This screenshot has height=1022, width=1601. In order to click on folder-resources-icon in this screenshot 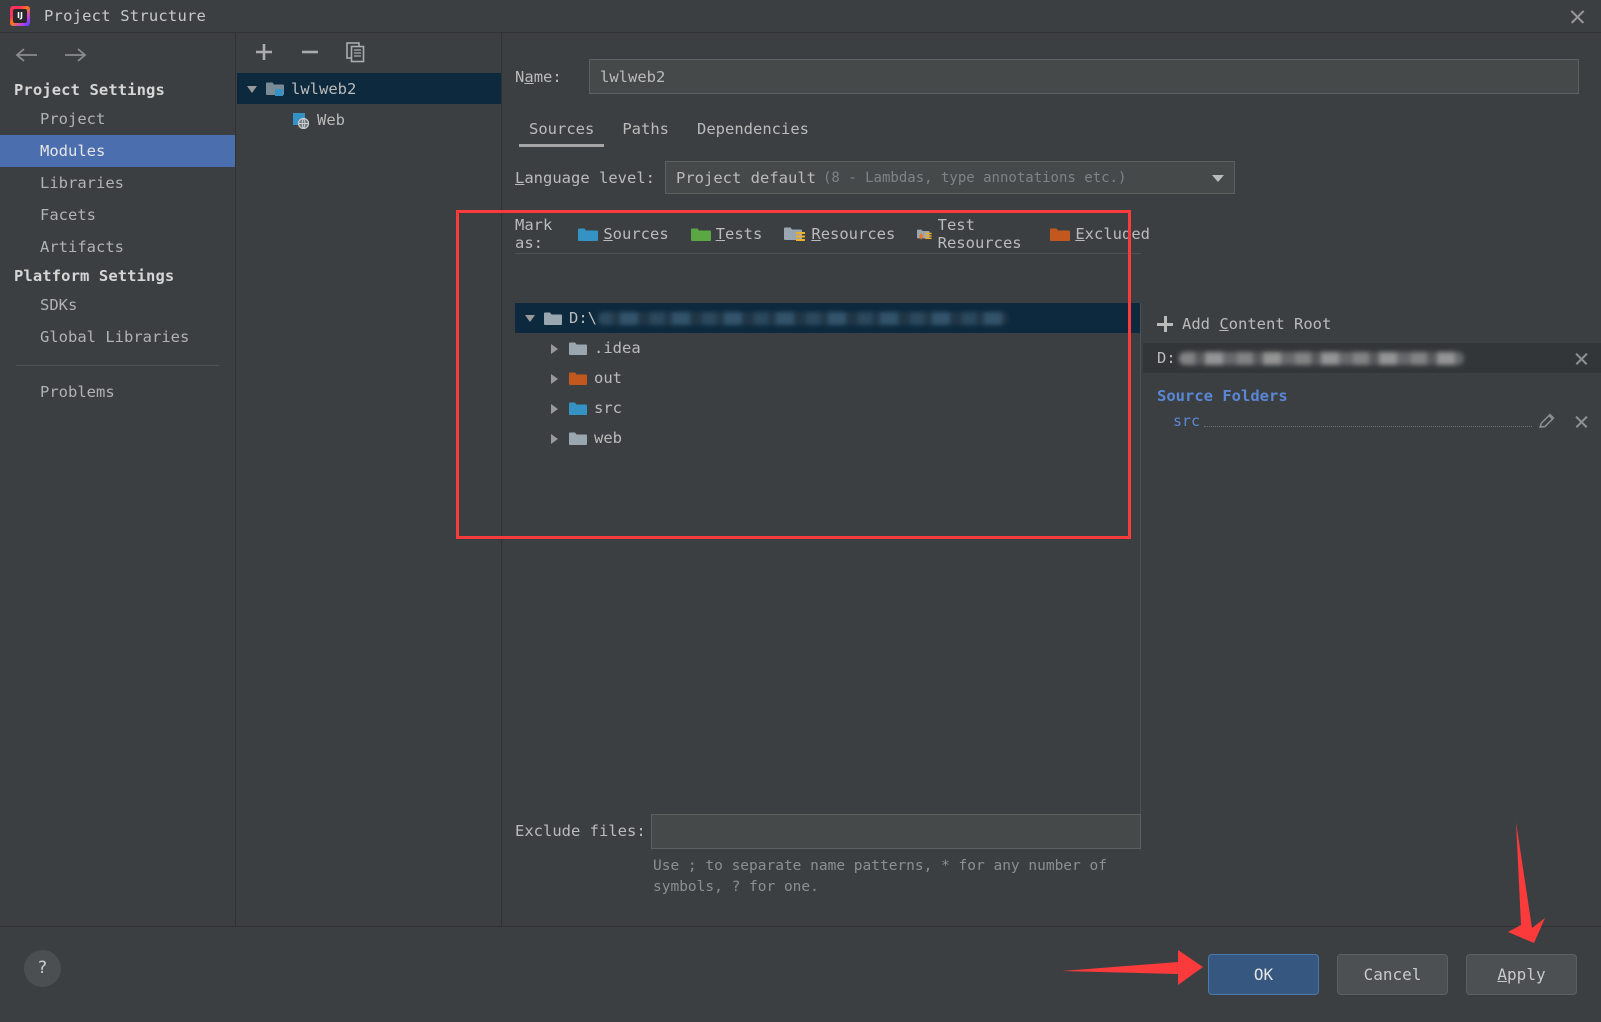, I will do `click(795, 234)`.